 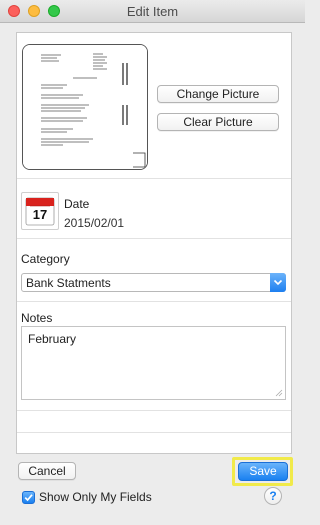 I want to click on calendar-day-number: 17, so click(x=40, y=214).